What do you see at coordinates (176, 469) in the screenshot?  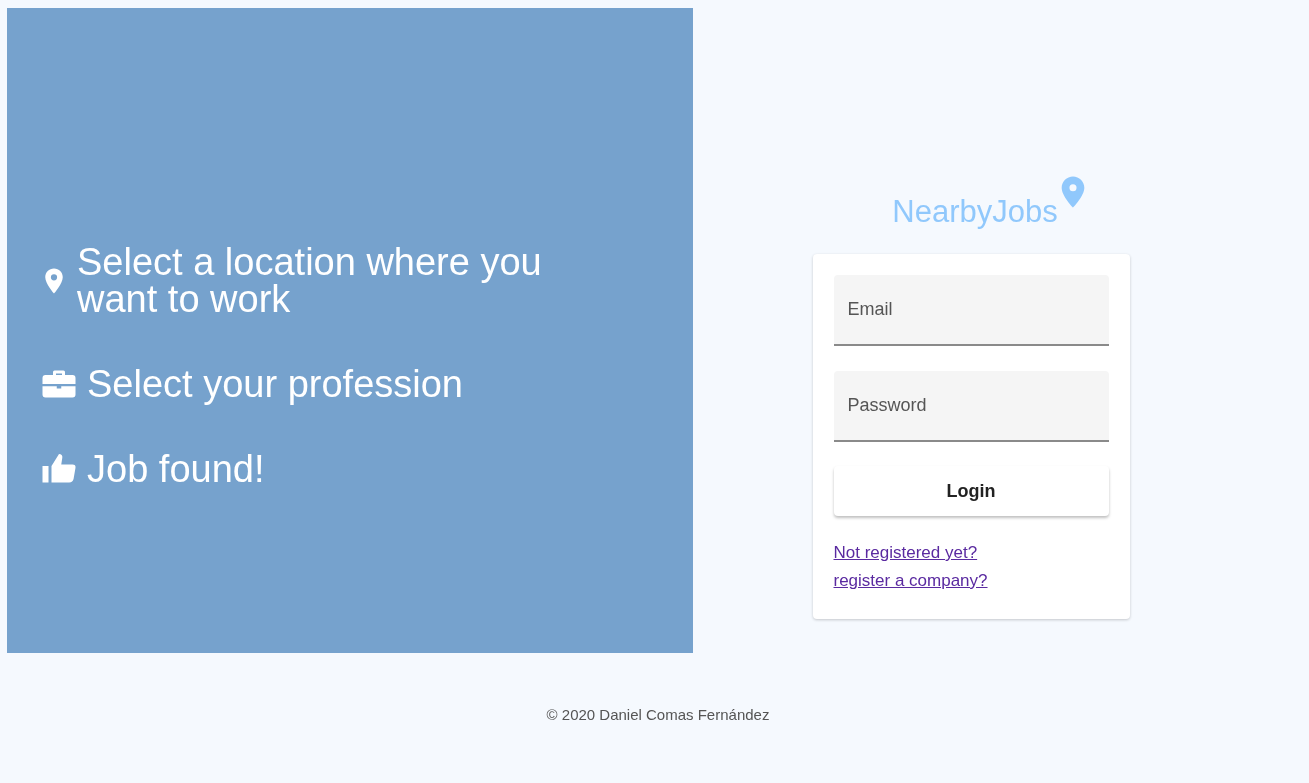 I see `feature-text: Job found!` at bounding box center [176, 469].